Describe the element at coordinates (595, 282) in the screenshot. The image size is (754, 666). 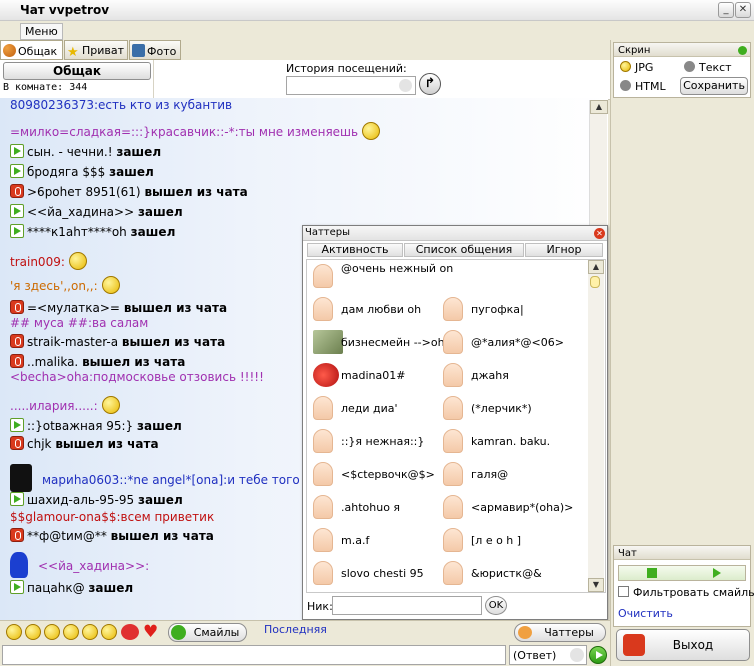
I see `scroll-thumb` at that location.